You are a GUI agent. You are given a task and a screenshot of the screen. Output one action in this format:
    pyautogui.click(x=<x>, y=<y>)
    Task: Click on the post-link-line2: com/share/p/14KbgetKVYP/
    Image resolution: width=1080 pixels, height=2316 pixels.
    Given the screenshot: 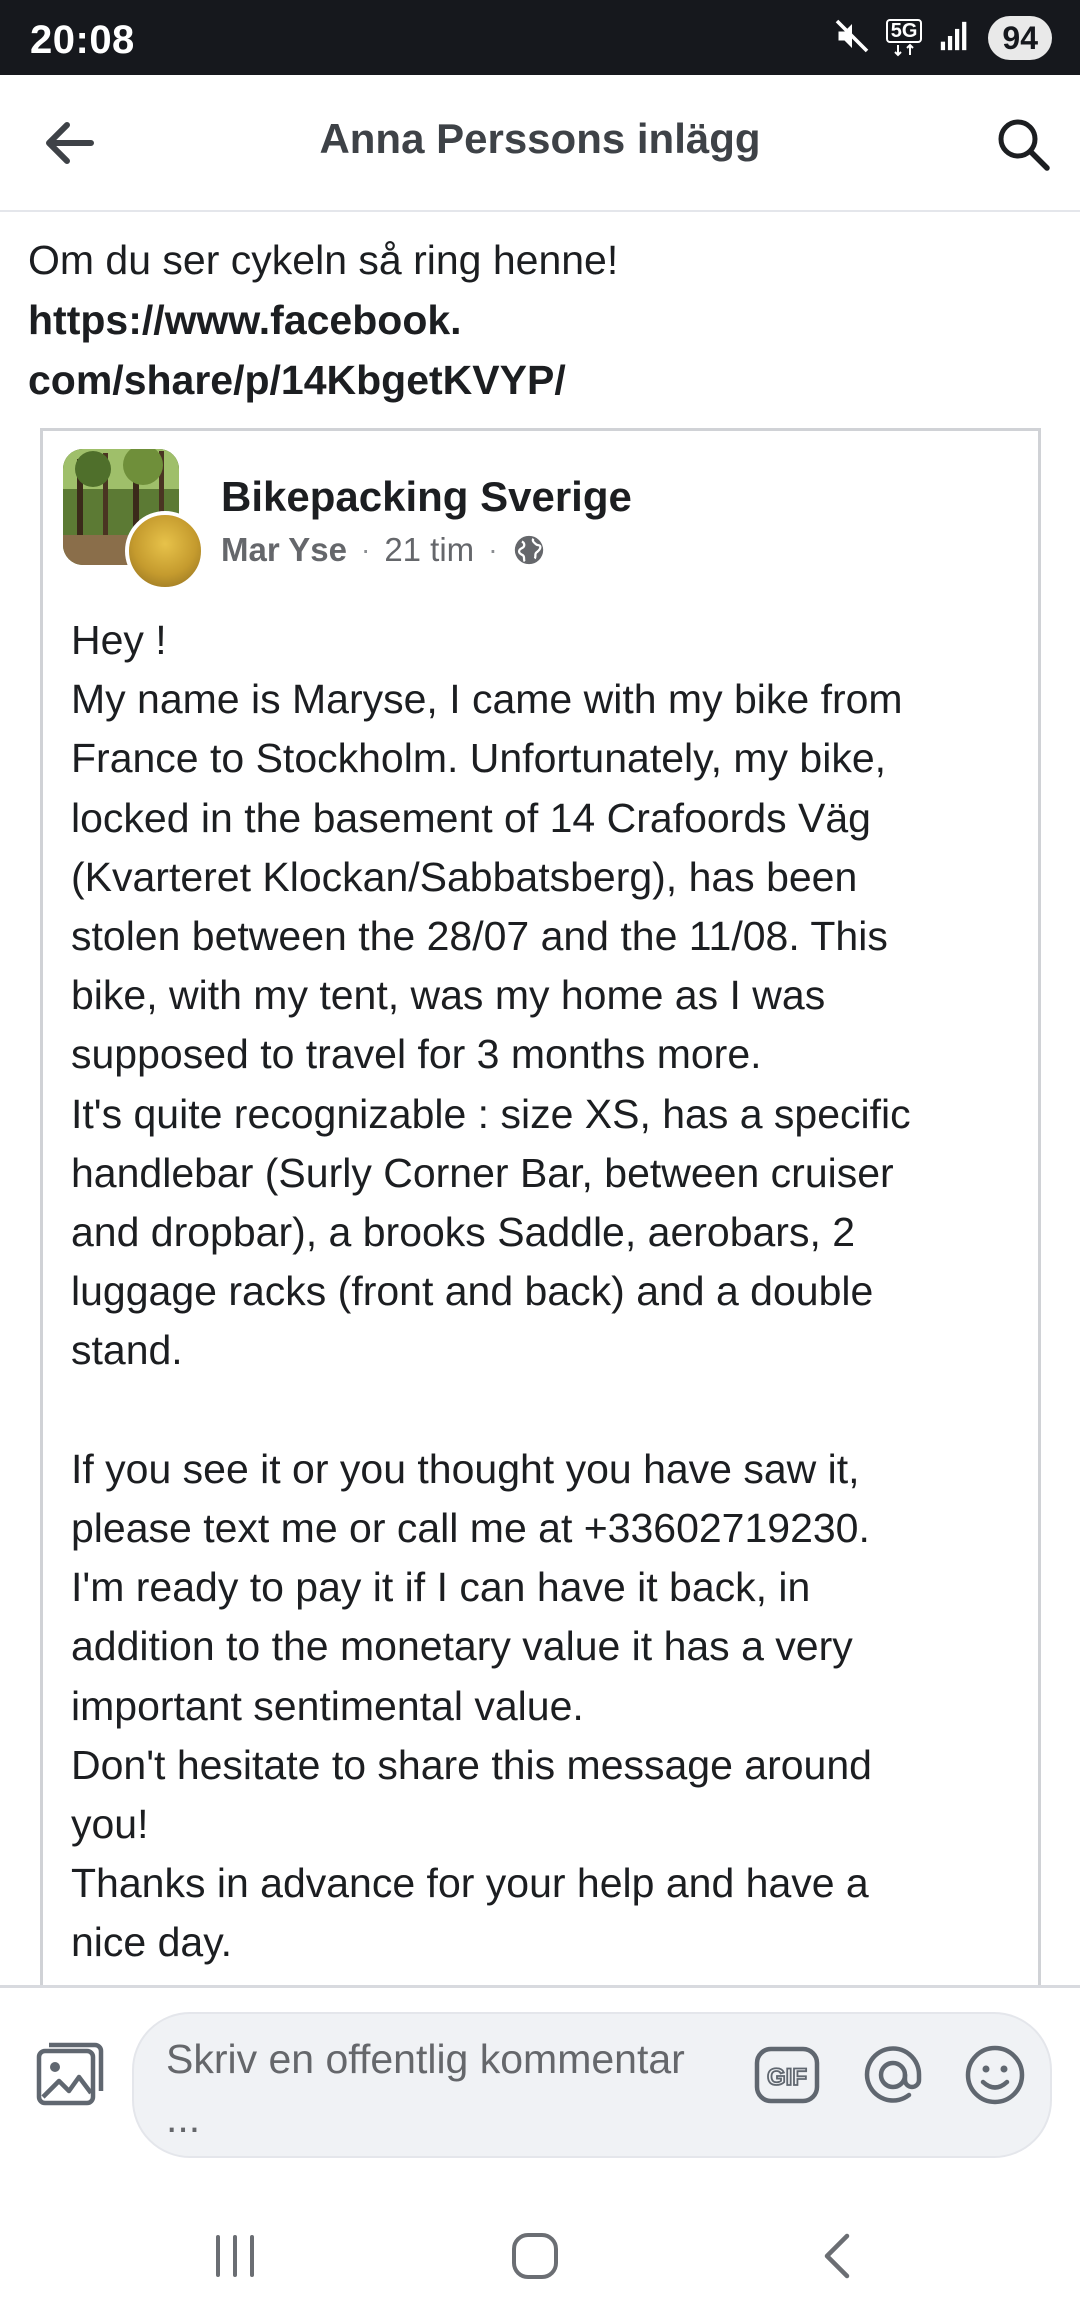 What is the action you would take?
    pyautogui.click(x=297, y=380)
    